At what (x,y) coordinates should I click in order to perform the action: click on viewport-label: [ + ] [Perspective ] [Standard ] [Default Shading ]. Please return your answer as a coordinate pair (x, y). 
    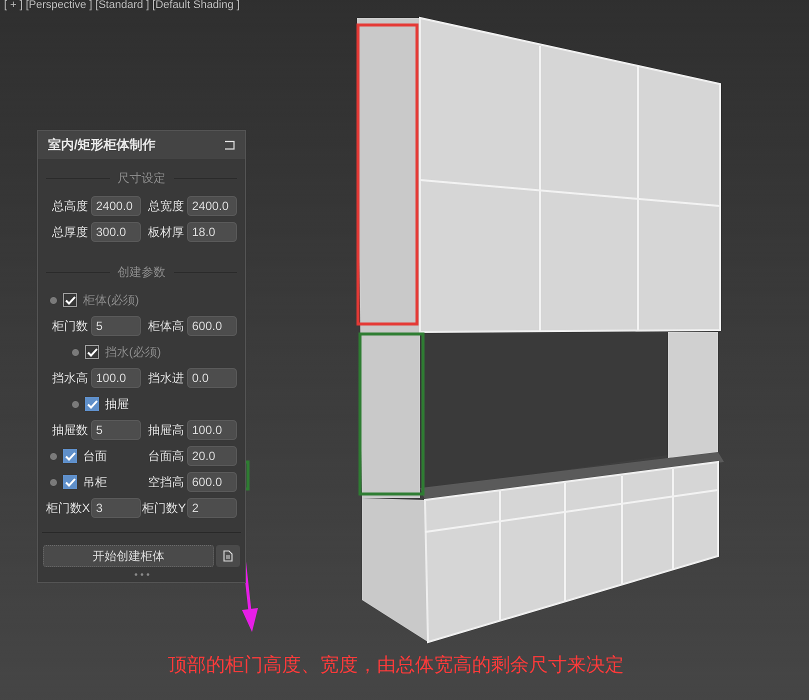
    Looking at the image, I should click on (122, 5).